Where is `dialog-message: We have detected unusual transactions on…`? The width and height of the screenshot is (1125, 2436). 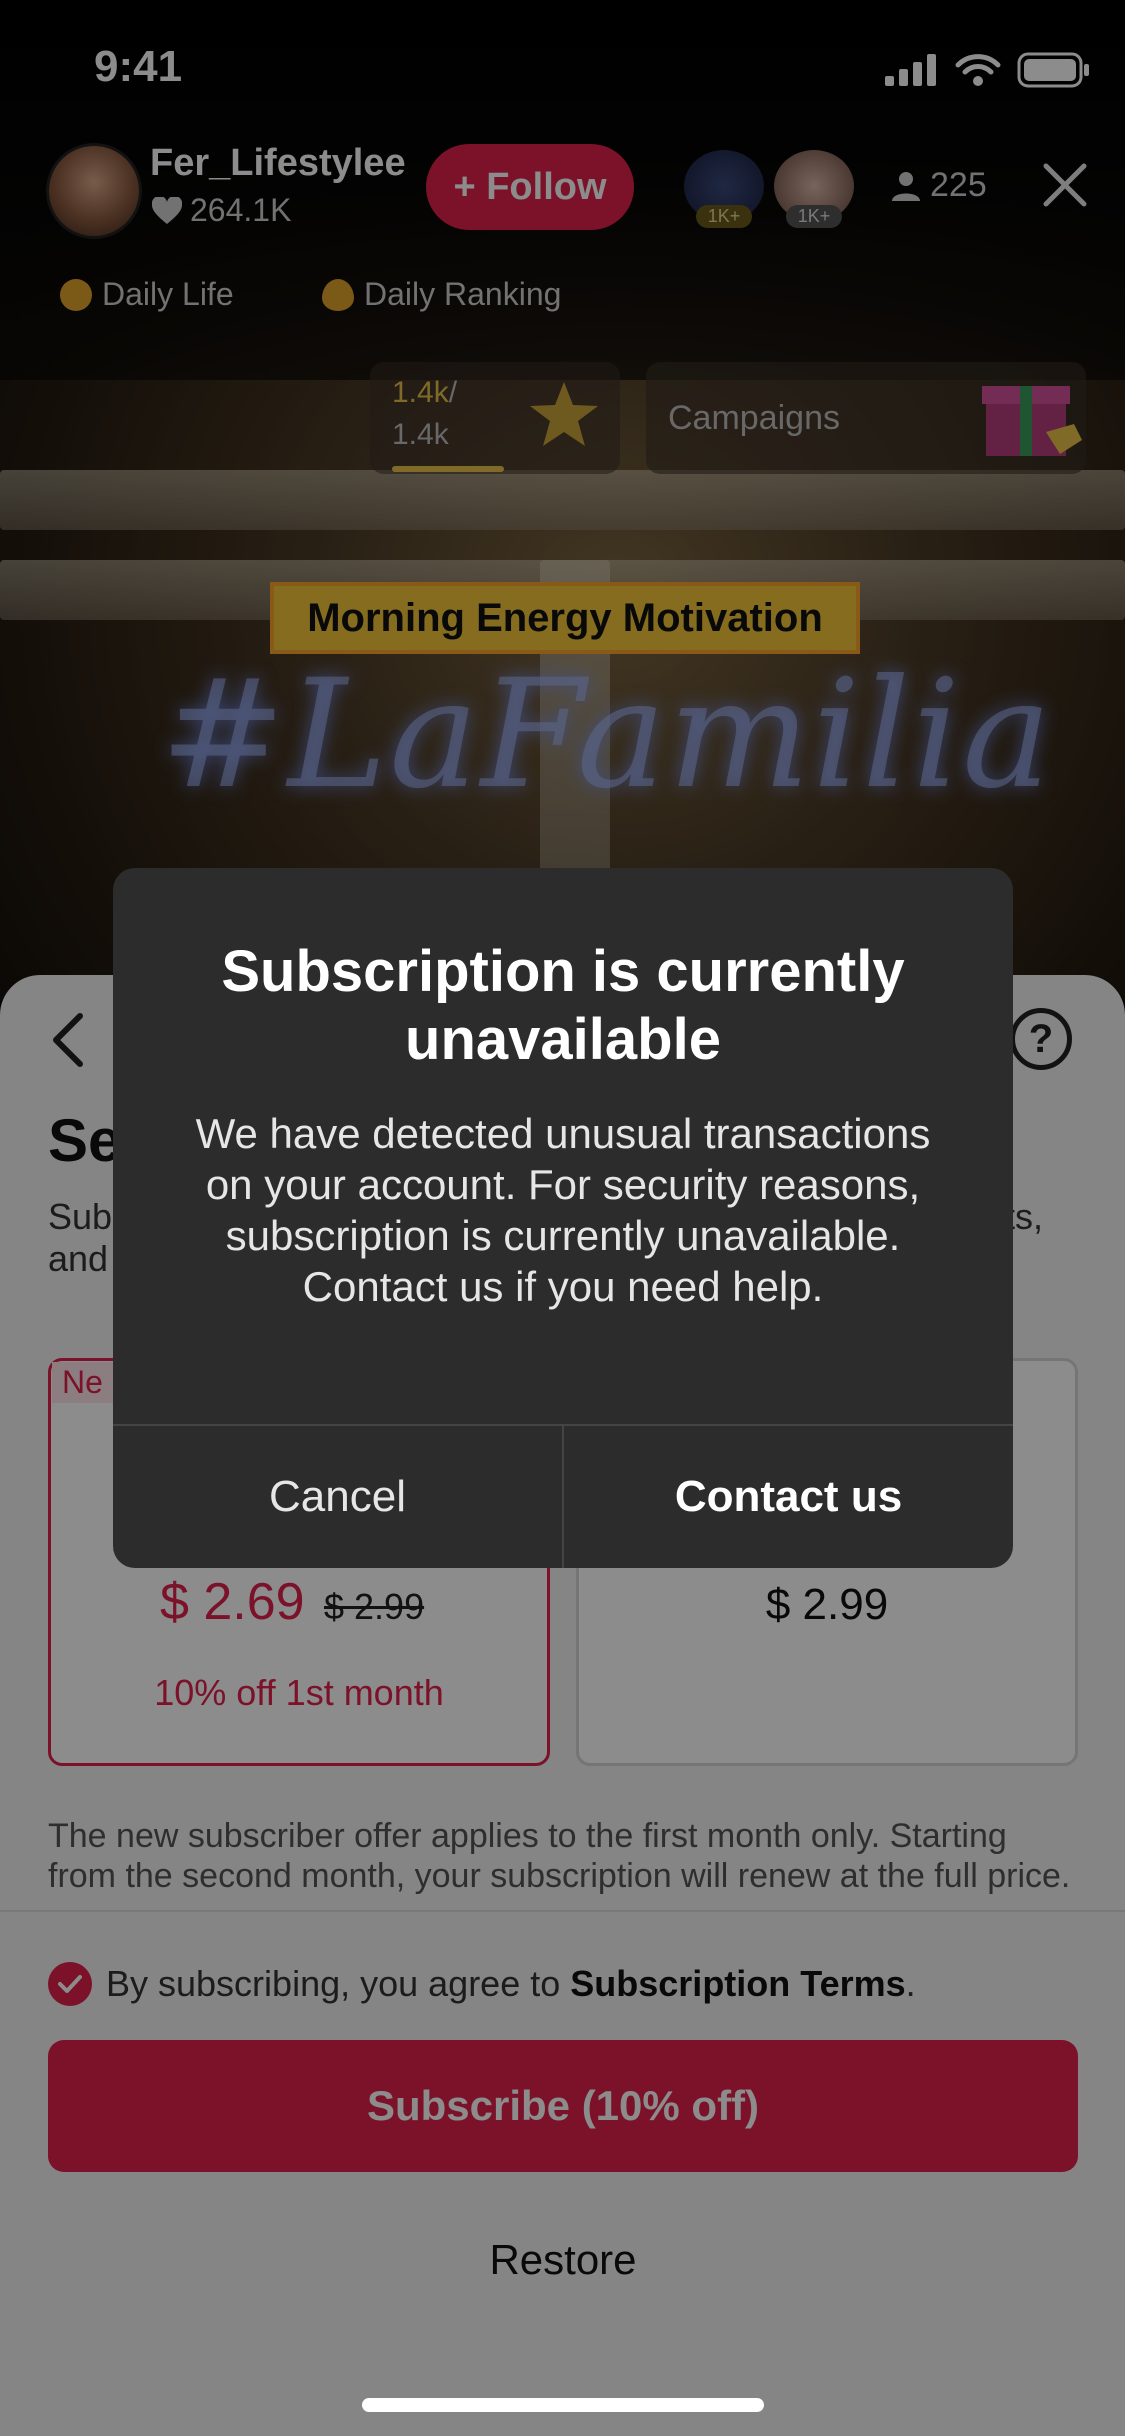 dialog-message: We have detected unusual transactions on… is located at coordinates (563, 1210).